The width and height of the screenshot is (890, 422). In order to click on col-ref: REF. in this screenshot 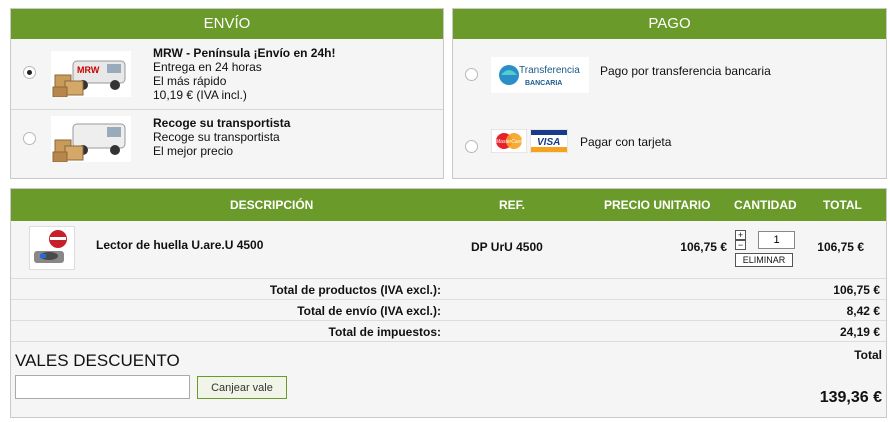, I will do `click(512, 205)`.